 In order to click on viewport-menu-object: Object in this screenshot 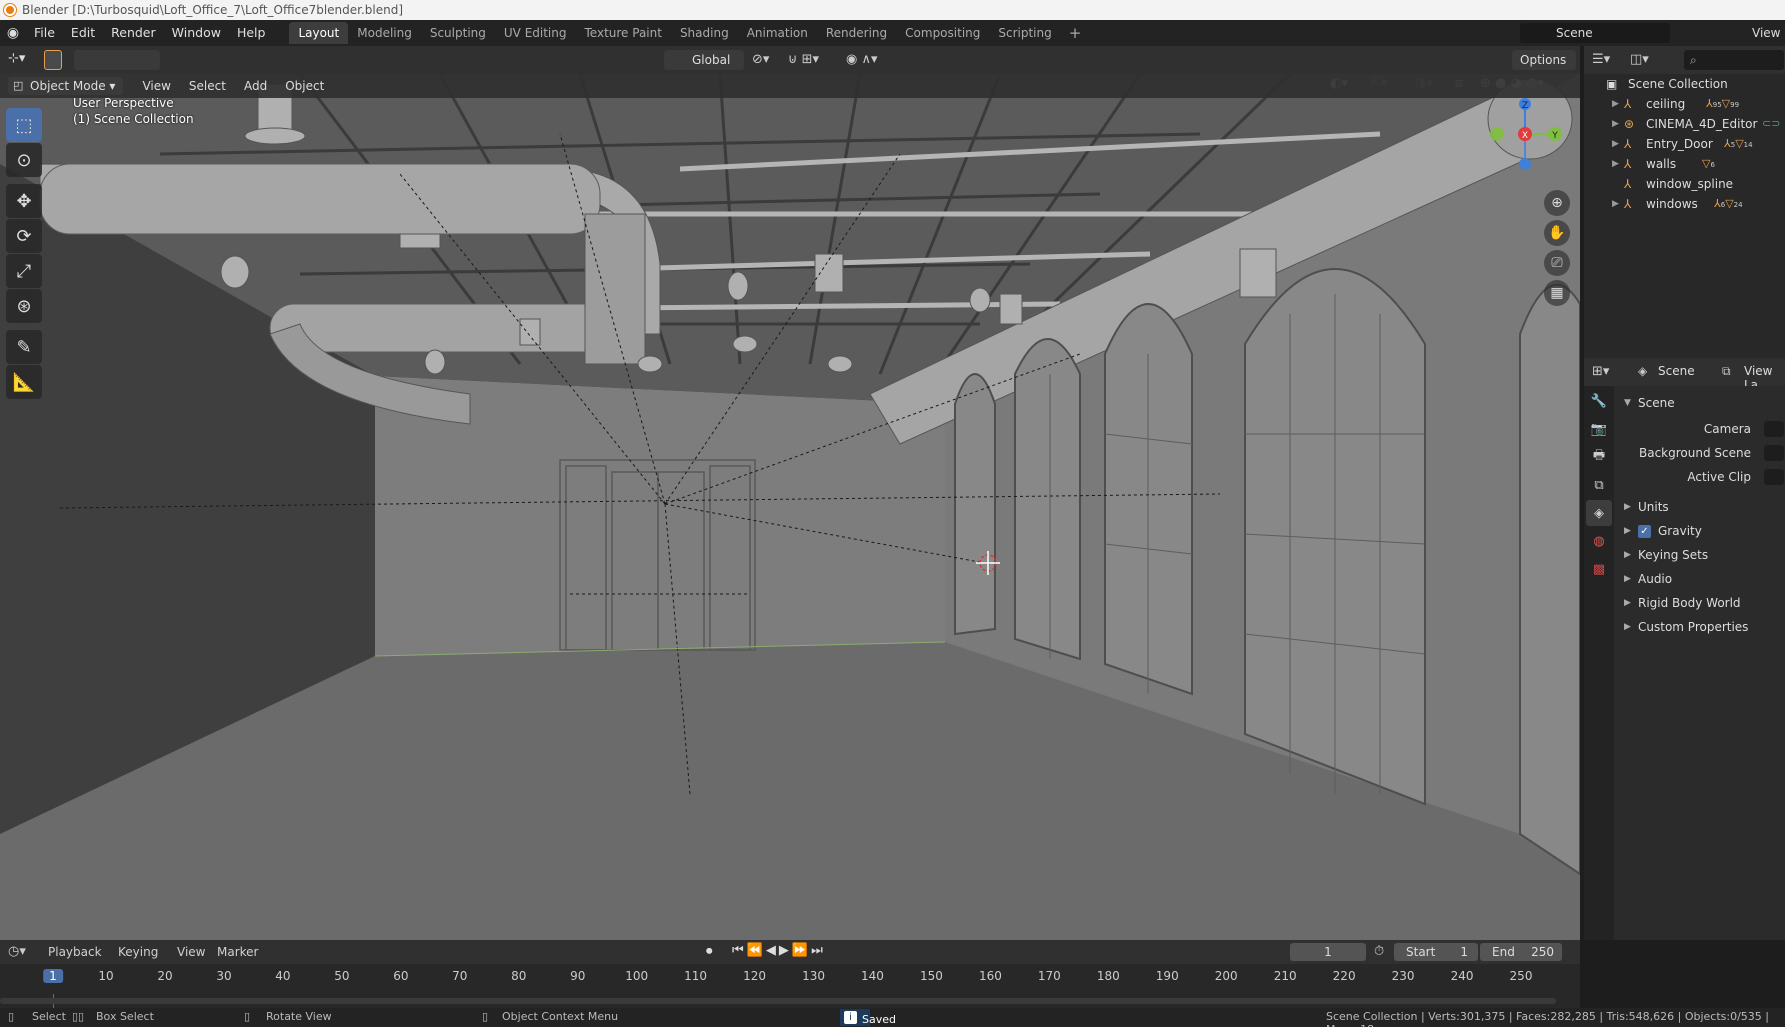, I will do `click(304, 86)`.